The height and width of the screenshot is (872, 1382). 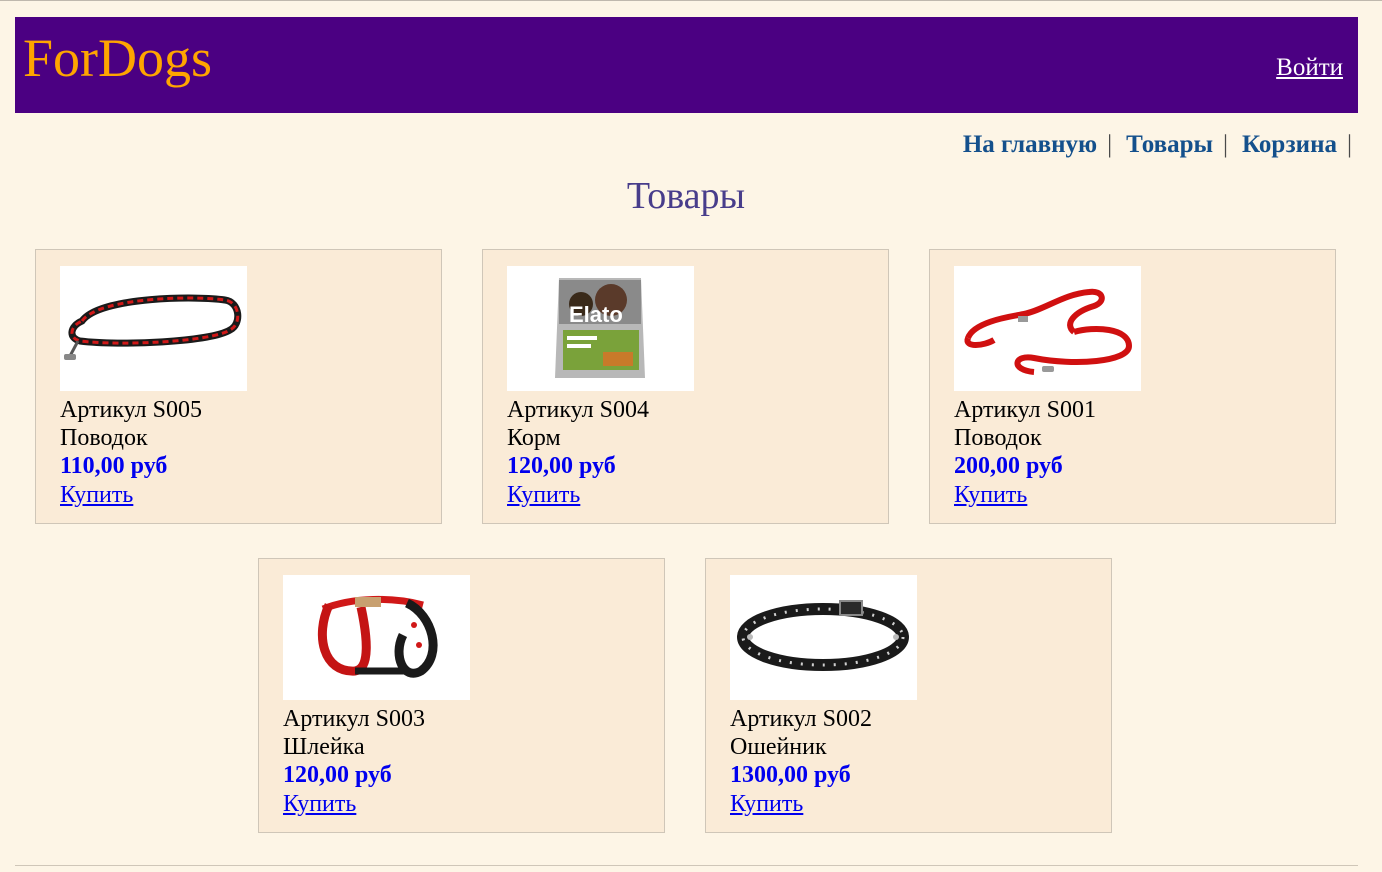 I want to click on product-price: 110,00 руб, so click(x=114, y=466).